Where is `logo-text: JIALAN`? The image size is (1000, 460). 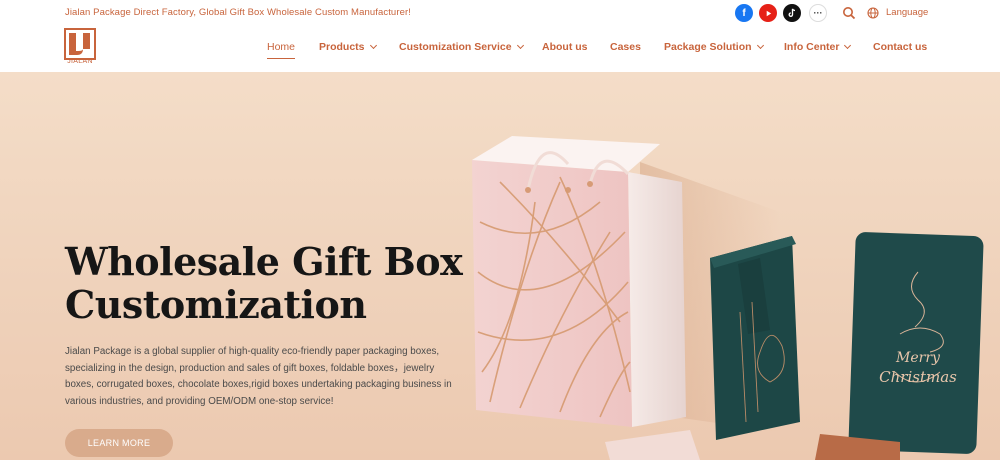
logo-text: JIALAN is located at coordinates (80, 61).